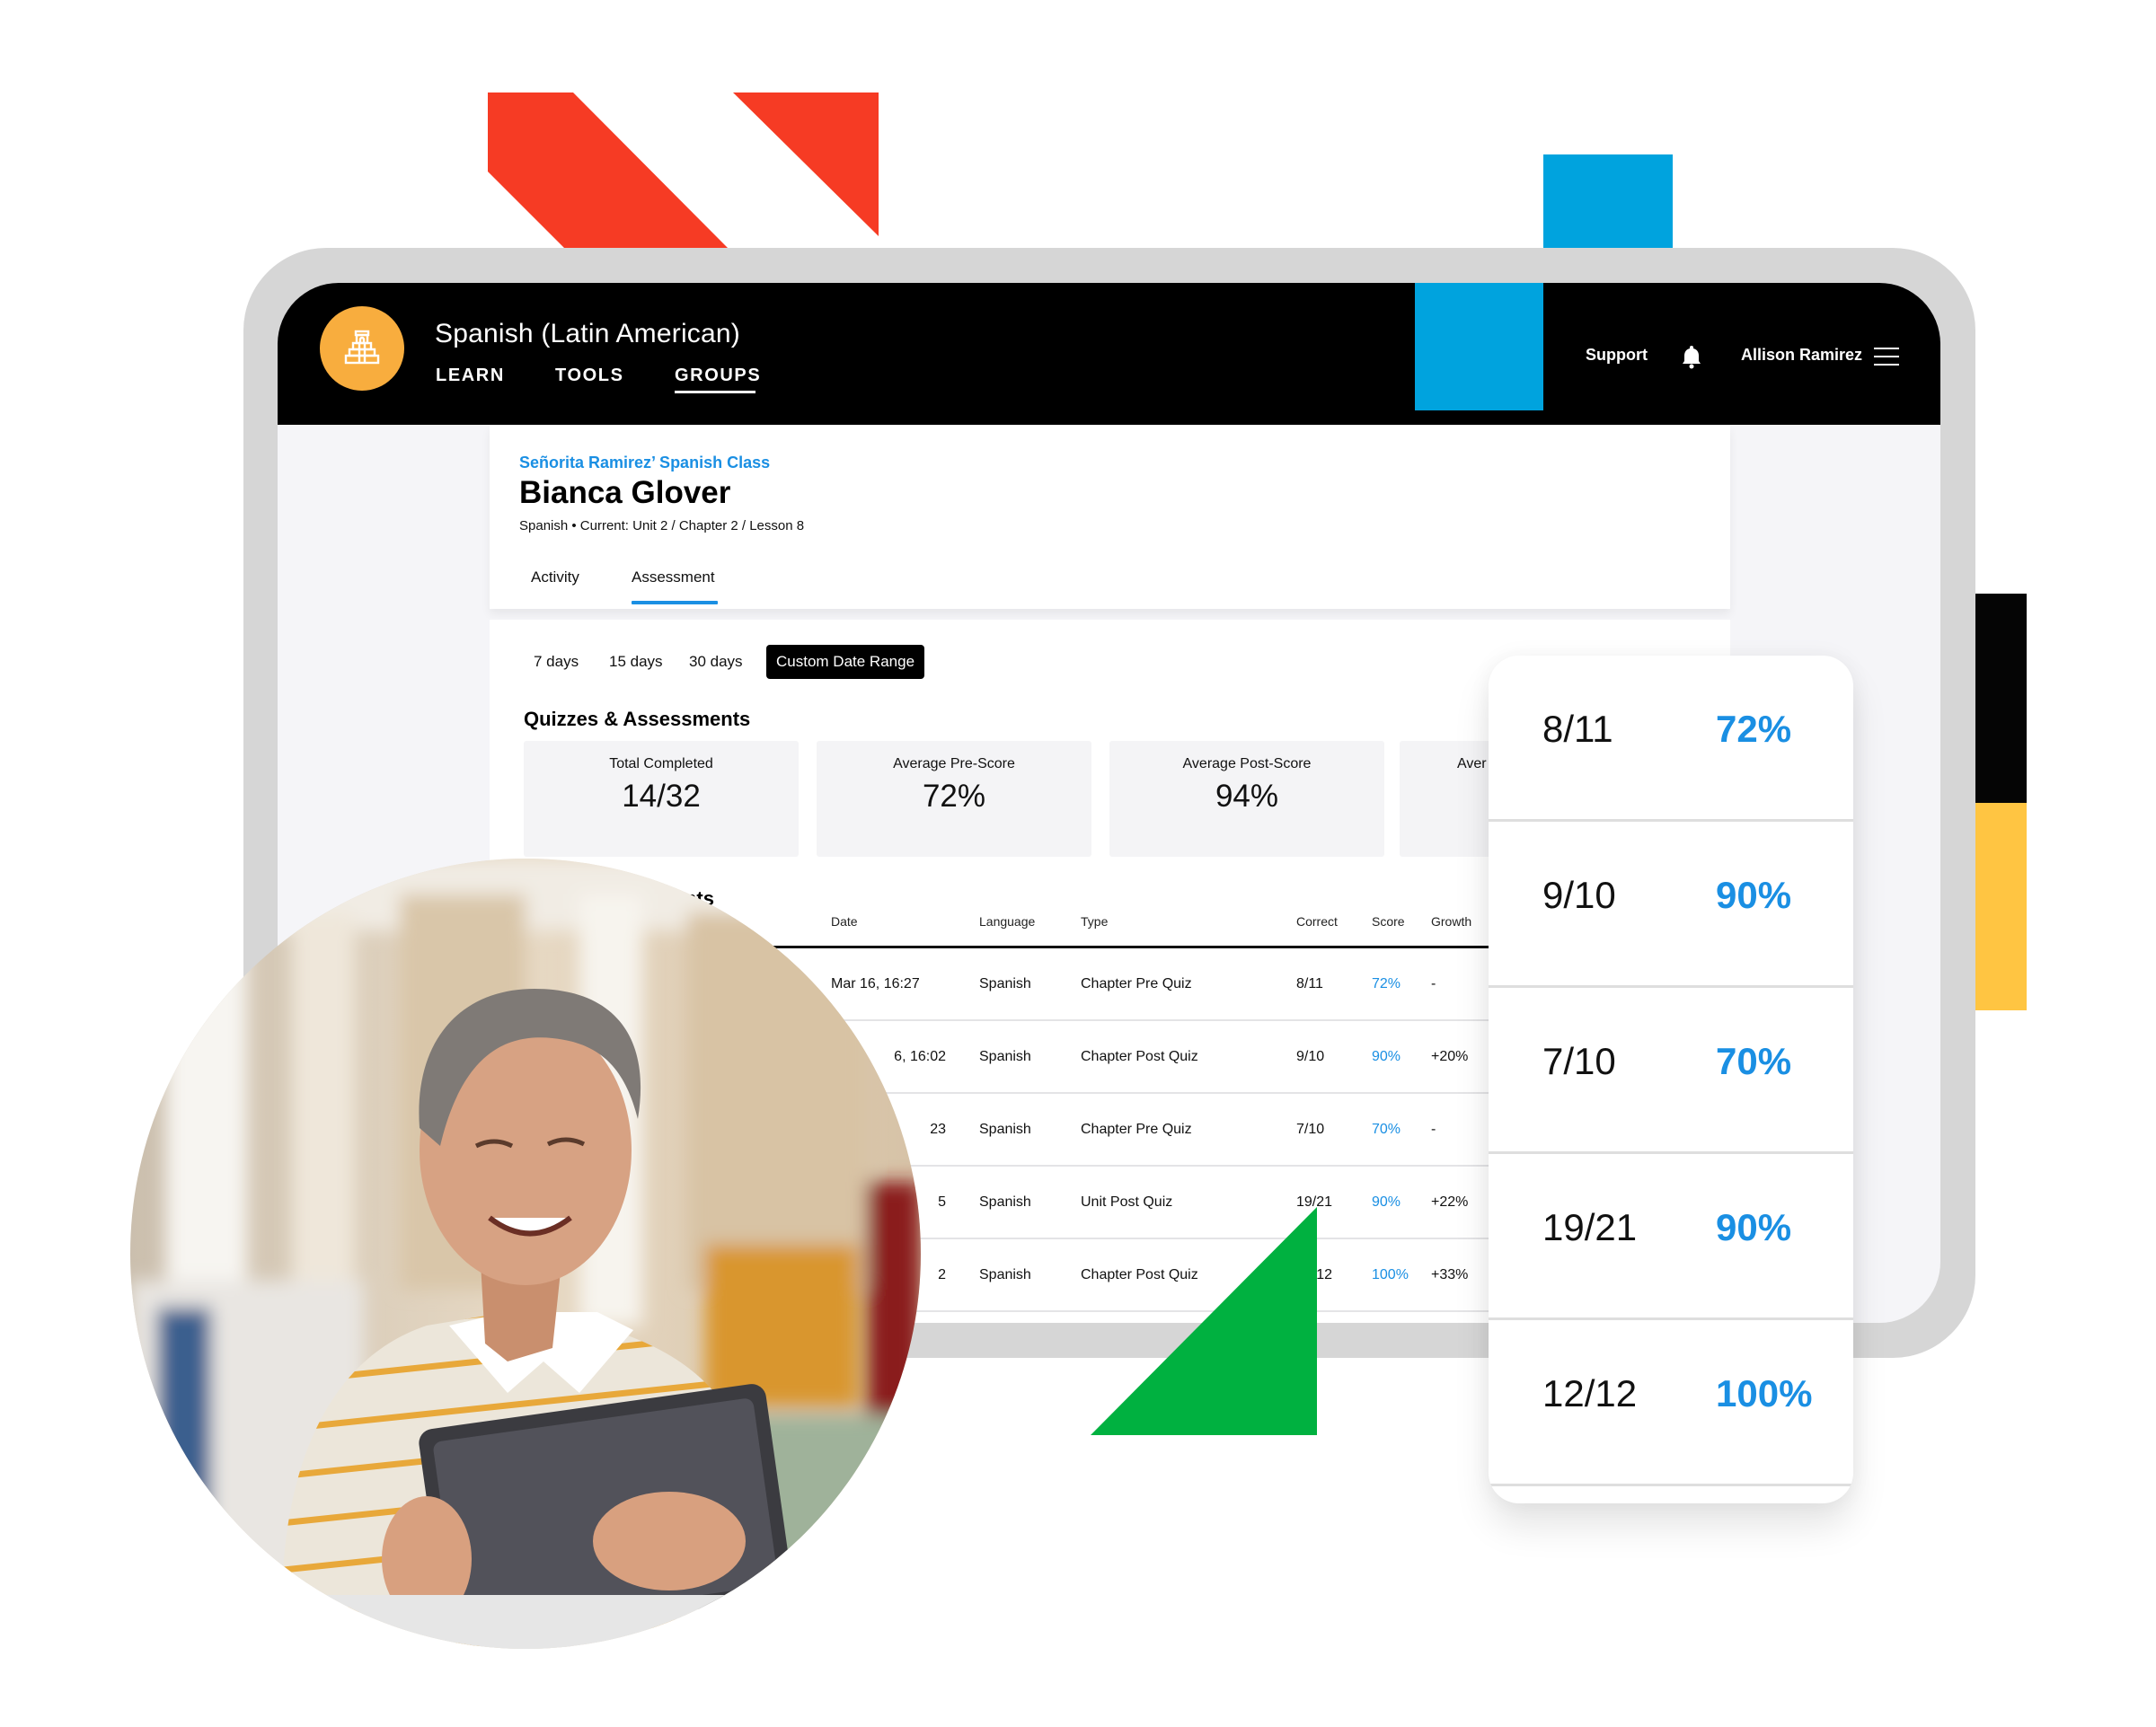 The width and height of the screenshot is (2156, 1727). What do you see at coordinates (715, 392) in the screenshot?
I see `nav-active-indicator` at bounding box center [715, 392].